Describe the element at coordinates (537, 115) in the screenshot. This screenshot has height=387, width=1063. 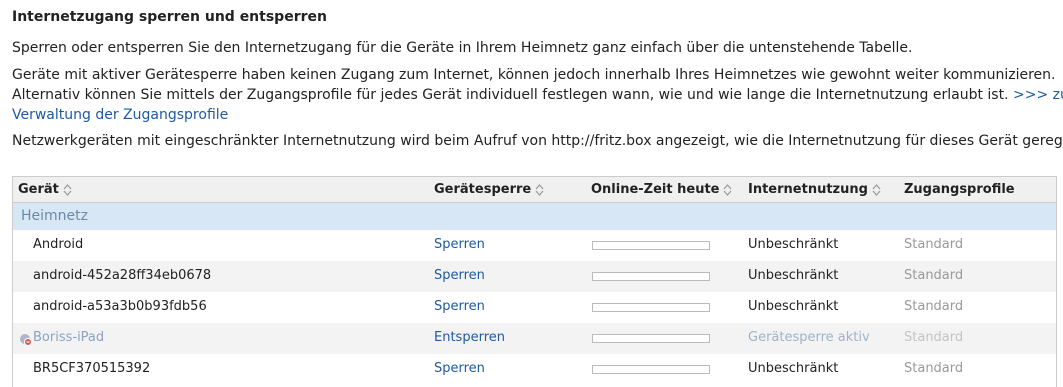
I see `intro-text-2-line3: Verwaltung der Zugangsprofile` at that location.